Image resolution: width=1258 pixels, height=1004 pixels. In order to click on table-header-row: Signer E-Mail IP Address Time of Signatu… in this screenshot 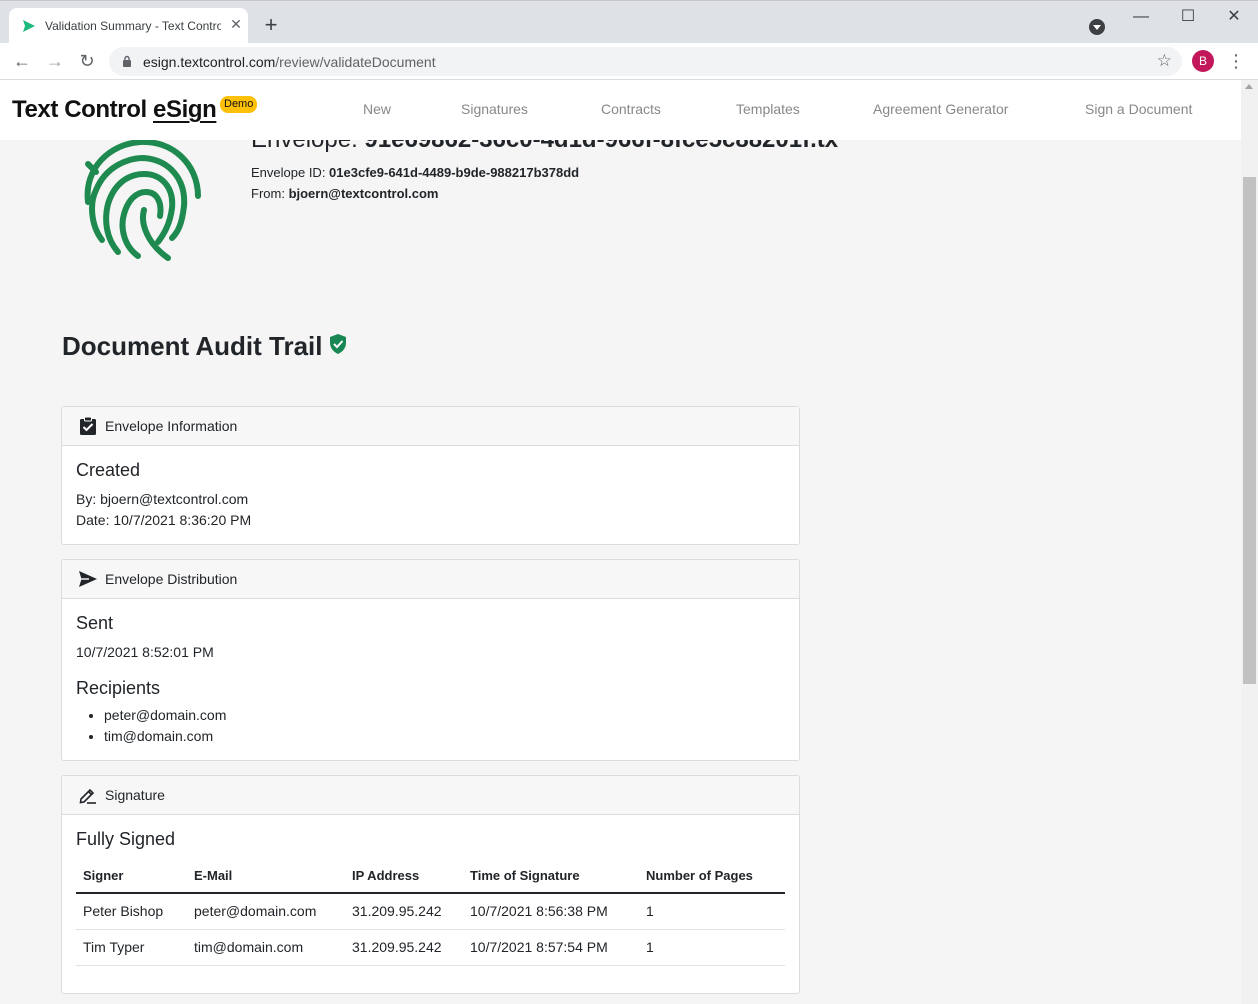, I will do `click(430, 877)`.